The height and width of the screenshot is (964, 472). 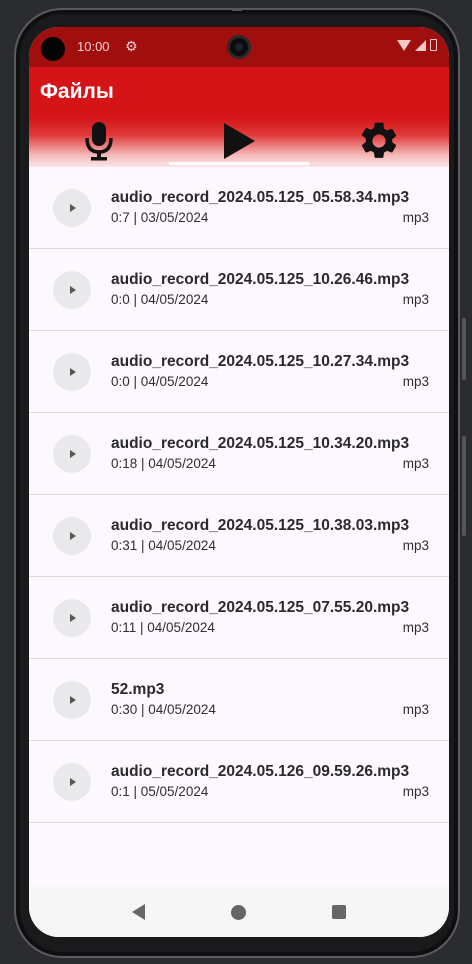 I want to click on signal-icon, so click(x=420, y=45).